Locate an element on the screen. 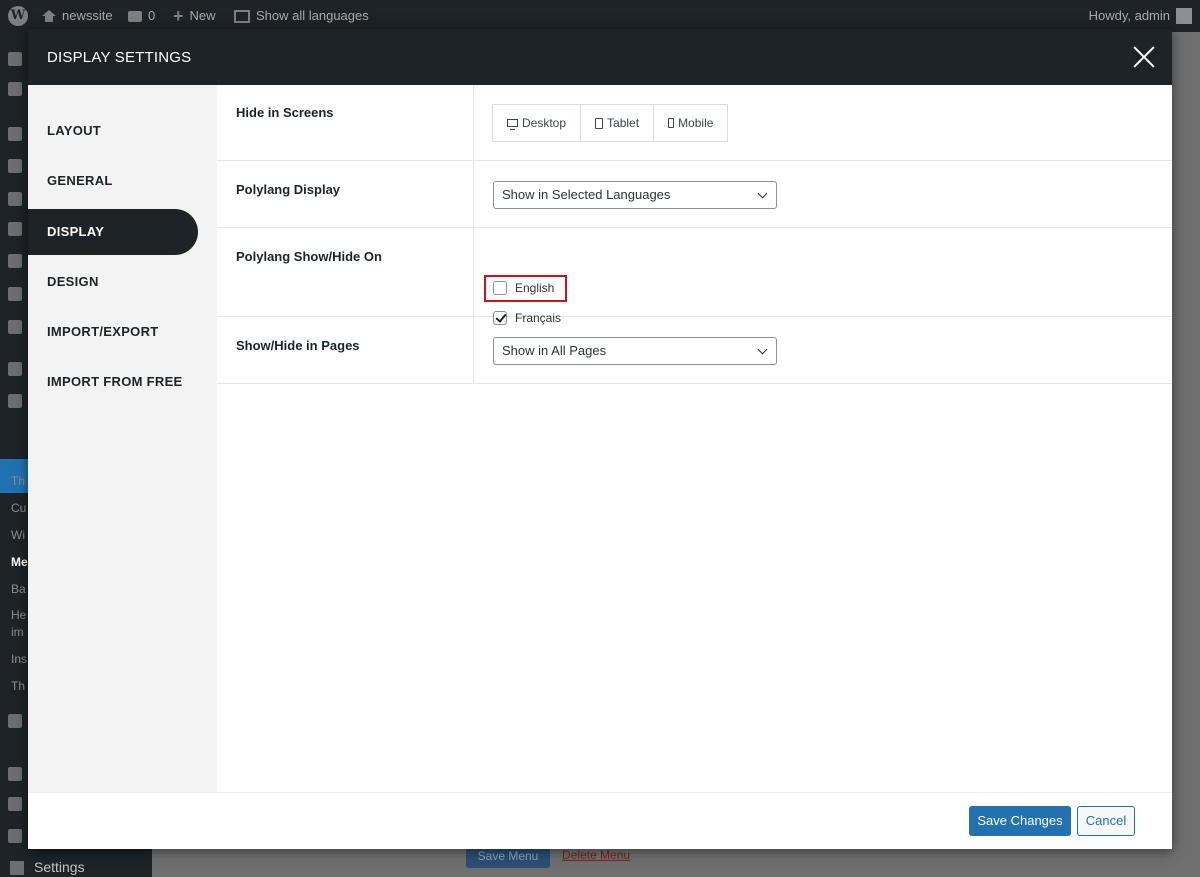 This screenshot has height=877, width=1200. save-changes-button: Save Changes is located at coordinates (1020, 821).